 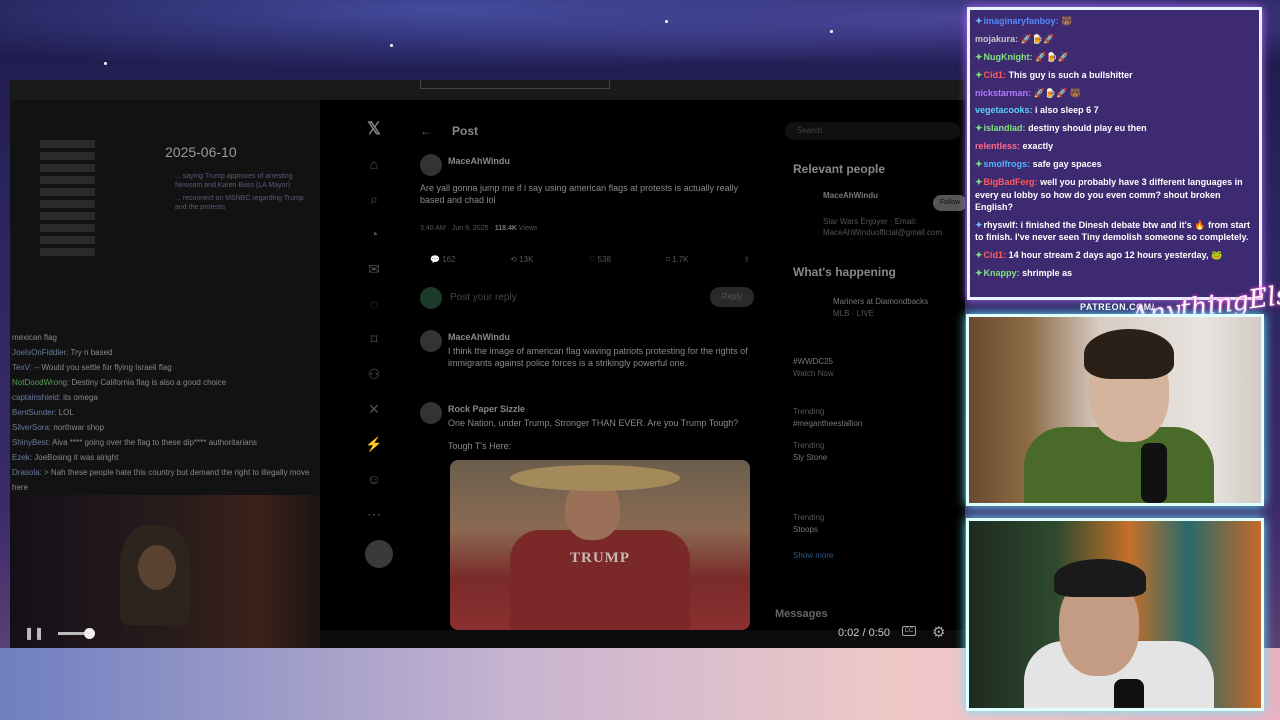 I want to click on reply-input: Post your reply, so click(x=483, y=297).